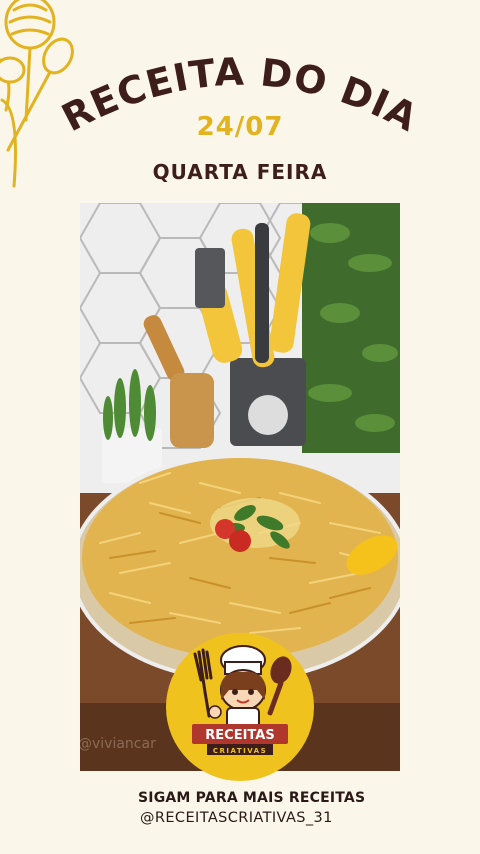 Image resolution: width=480 pixels, height=854 pixels. Describe the element at coordinates (240, 172) in the screenshot. I see `weekday-label: QUARTA FEIRA` at that location.